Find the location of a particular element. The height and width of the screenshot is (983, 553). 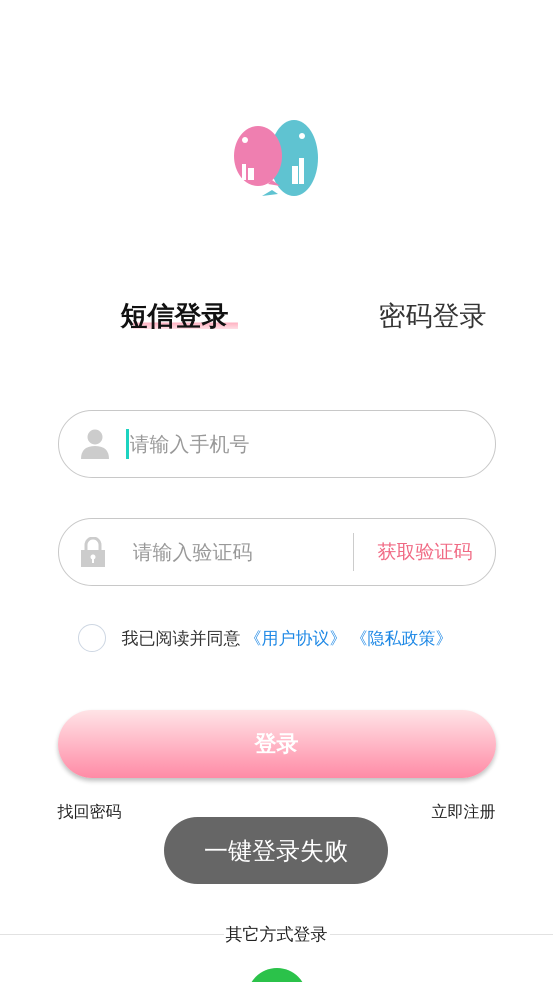

user-icon is located at coordinates (94, 444).